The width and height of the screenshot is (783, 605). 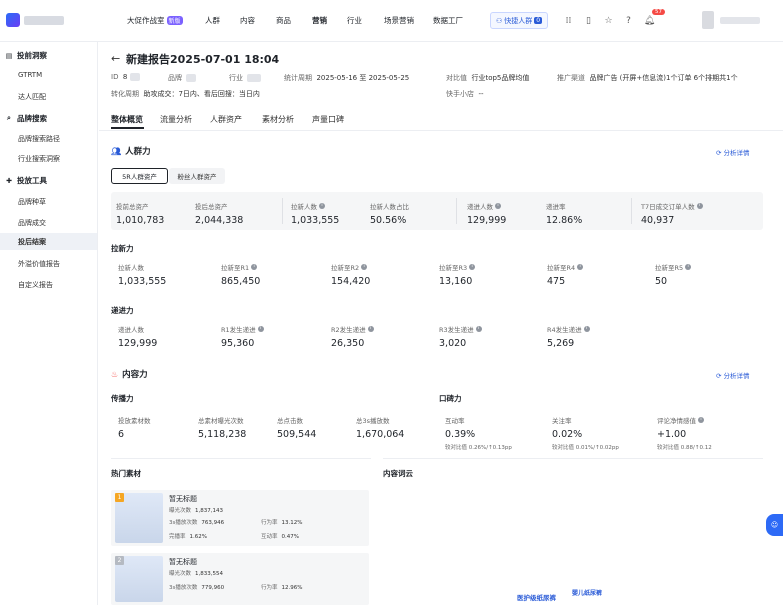 What do you see at coordinates (354, 20) in the screenshot?
I see `nav-item-industry: 行业` at bounding box center [354, 20].